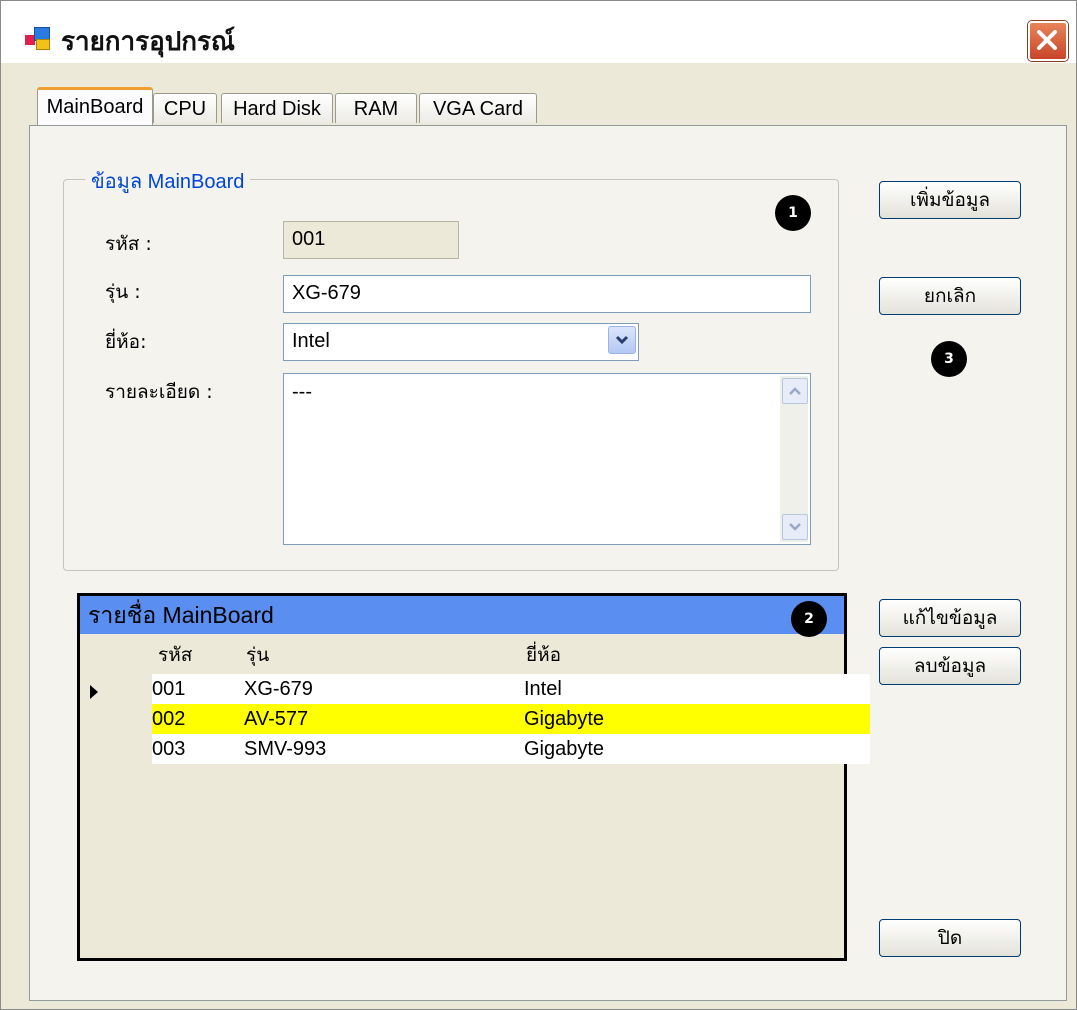 The height and width of the screenshot is (1010, 1077). Describe the element at coordinates (547, 459) in the screenshot. I see `detail-textarea: ---` at that location.